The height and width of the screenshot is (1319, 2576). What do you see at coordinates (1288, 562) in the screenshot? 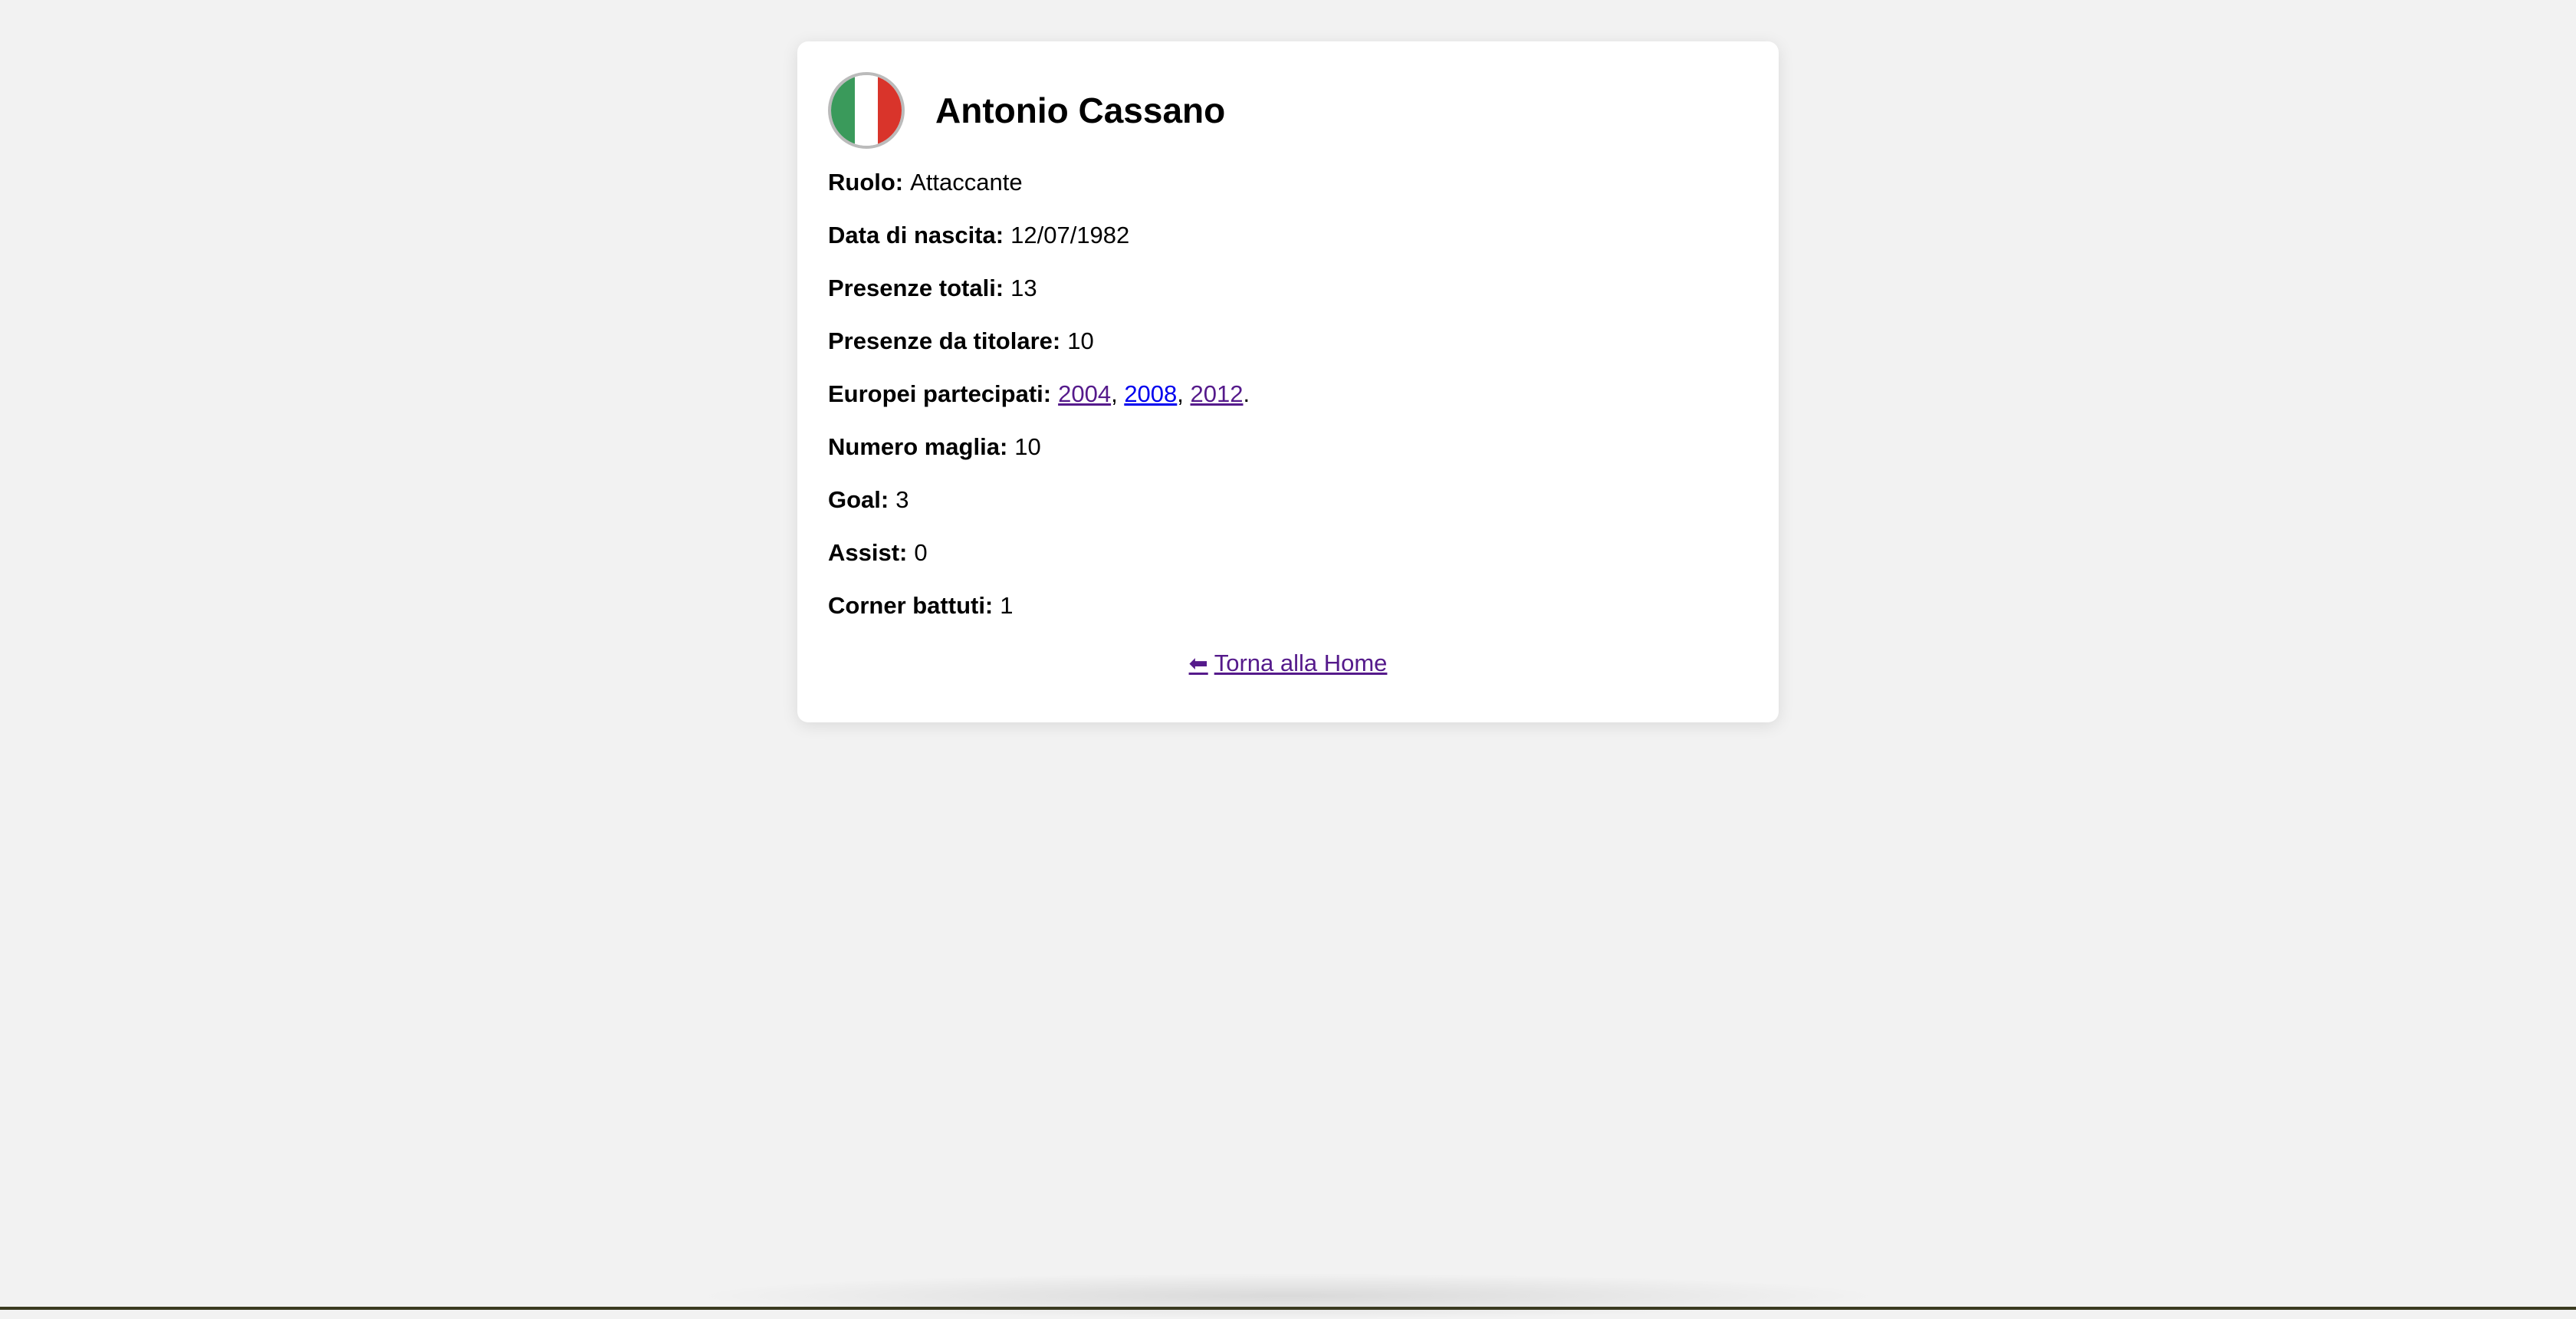
I see `stat-assists: Assist: 0` at bounding box center [1288, 562].